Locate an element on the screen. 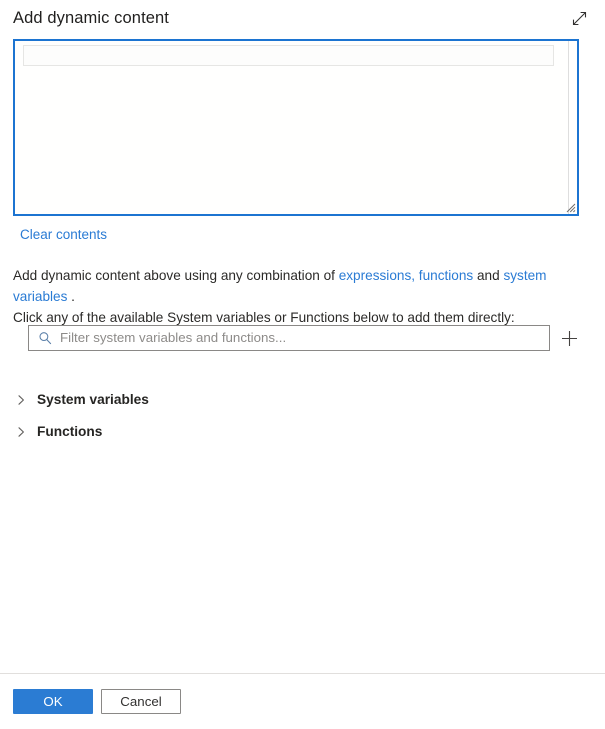 This screenshot has width=605, height=729. filter-input-container is located at coordinates (289, 338).